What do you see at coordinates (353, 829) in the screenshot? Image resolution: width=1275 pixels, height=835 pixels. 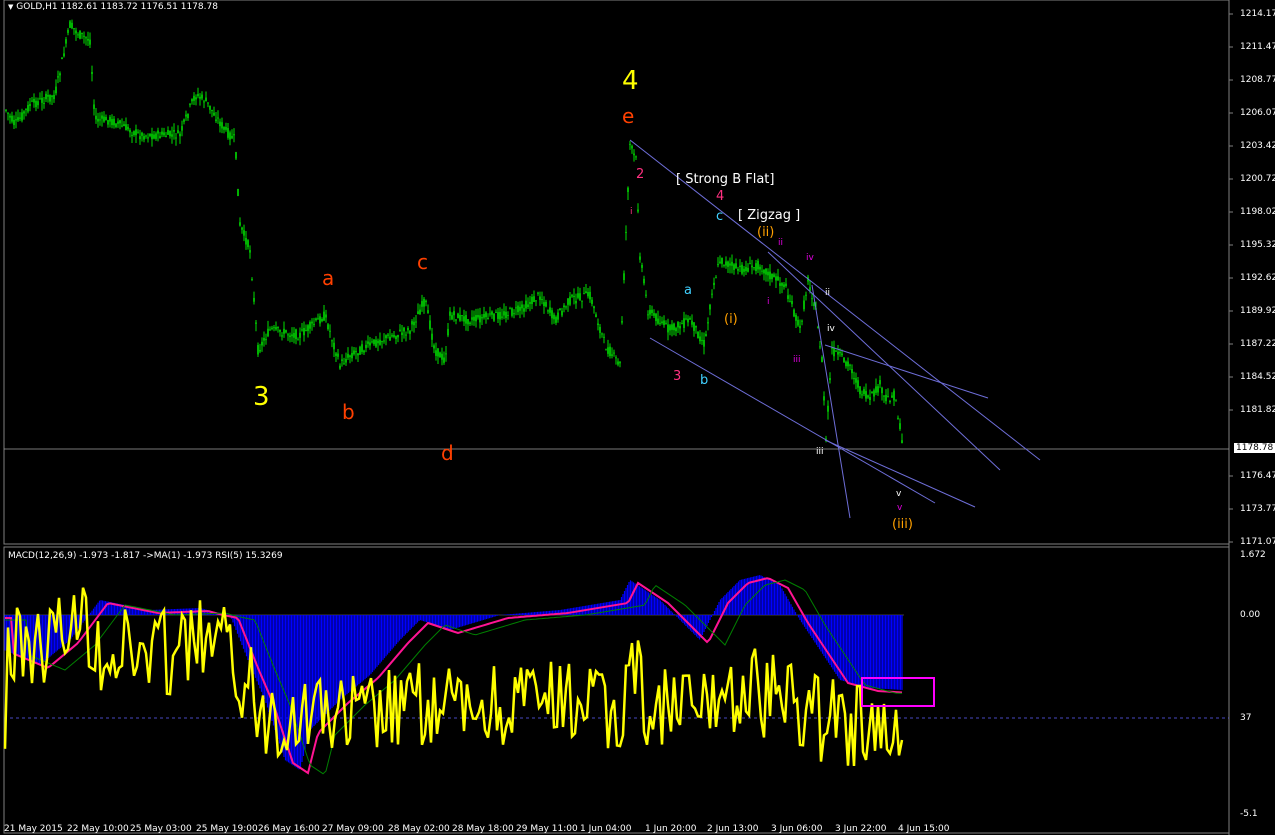 I see `time-tick: 27 May 09:00` at bounding box center [353, 829].